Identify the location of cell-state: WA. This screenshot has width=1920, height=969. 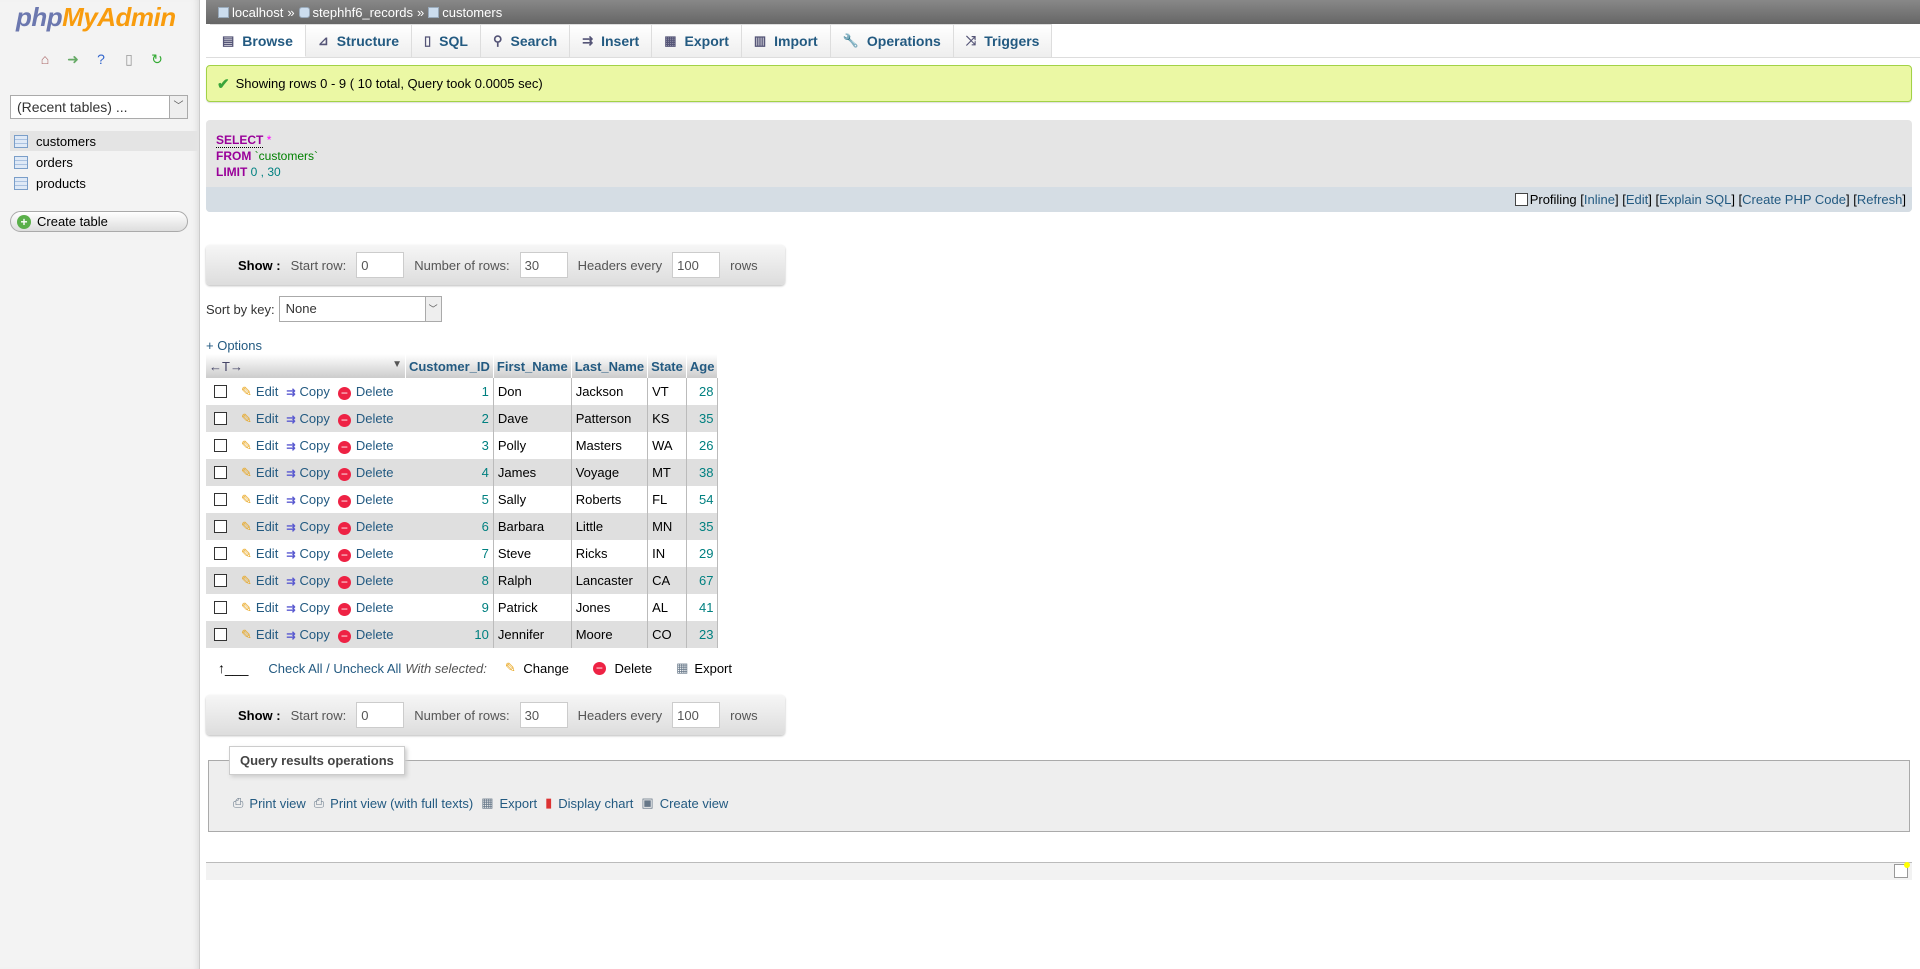
(667, 445).